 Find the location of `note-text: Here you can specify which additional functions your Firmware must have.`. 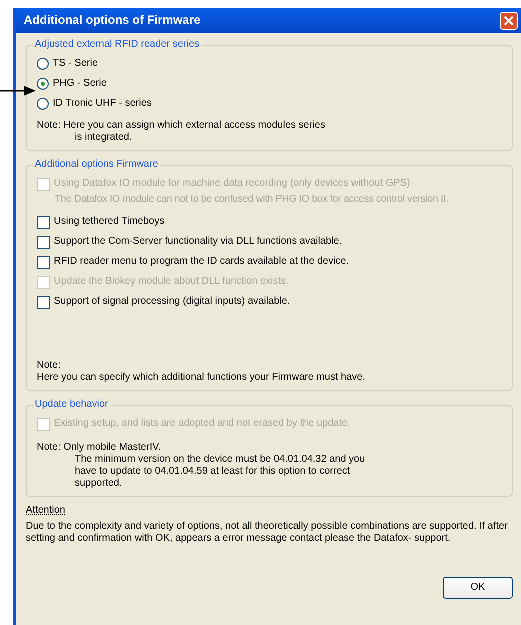

note-text: Here you can specify which additional functions your Firmware must have. is located at coordinates (201, 378).